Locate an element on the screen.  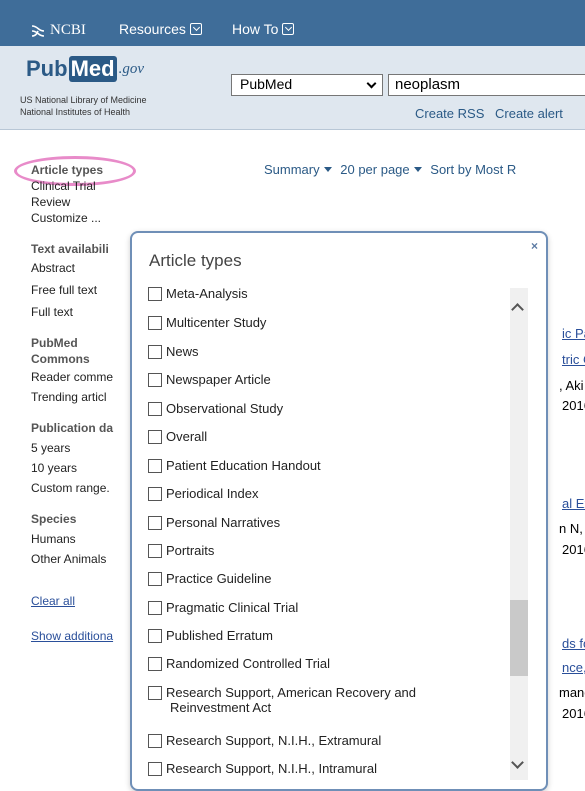
option-meta-analysis: Meta-Analysis is located at coordinates (198, 293).